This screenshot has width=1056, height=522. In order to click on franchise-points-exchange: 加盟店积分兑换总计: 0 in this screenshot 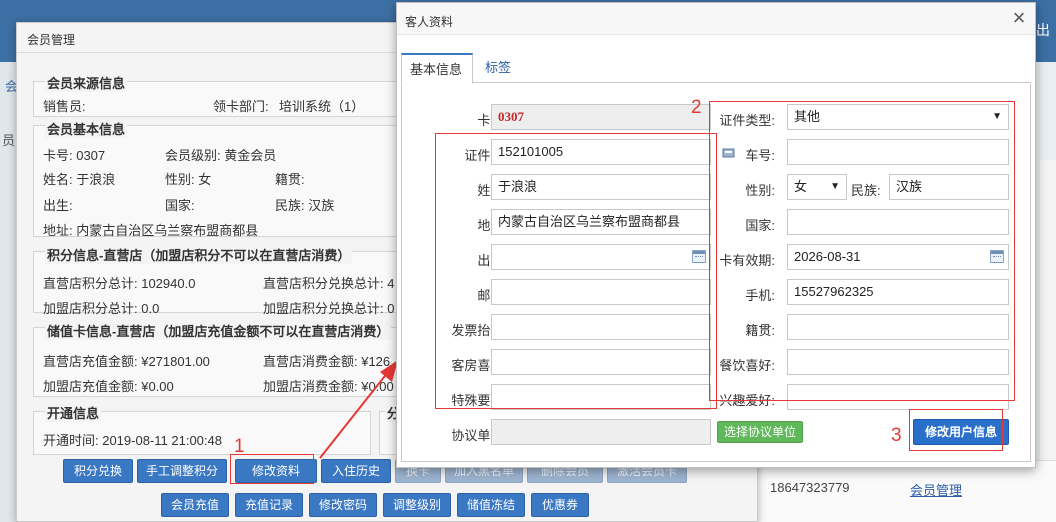, I will do `click(329, 308)`.